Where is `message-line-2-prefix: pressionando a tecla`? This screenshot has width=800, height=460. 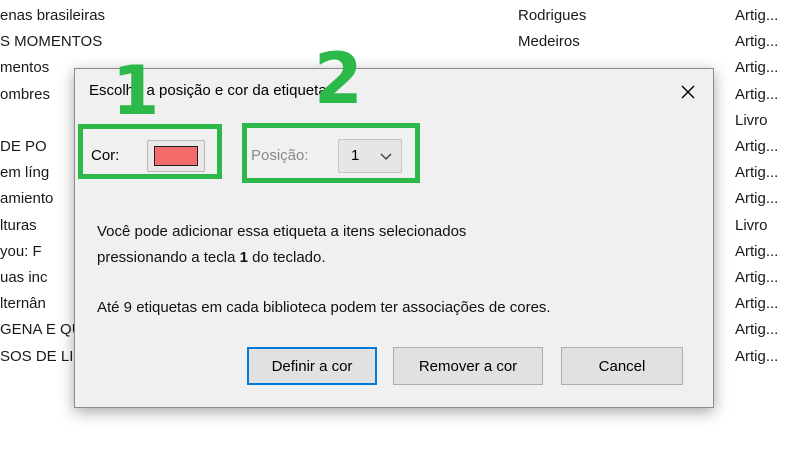
message-line-2-prefix: pressionando a tecla is located at coordinates (168, 257).